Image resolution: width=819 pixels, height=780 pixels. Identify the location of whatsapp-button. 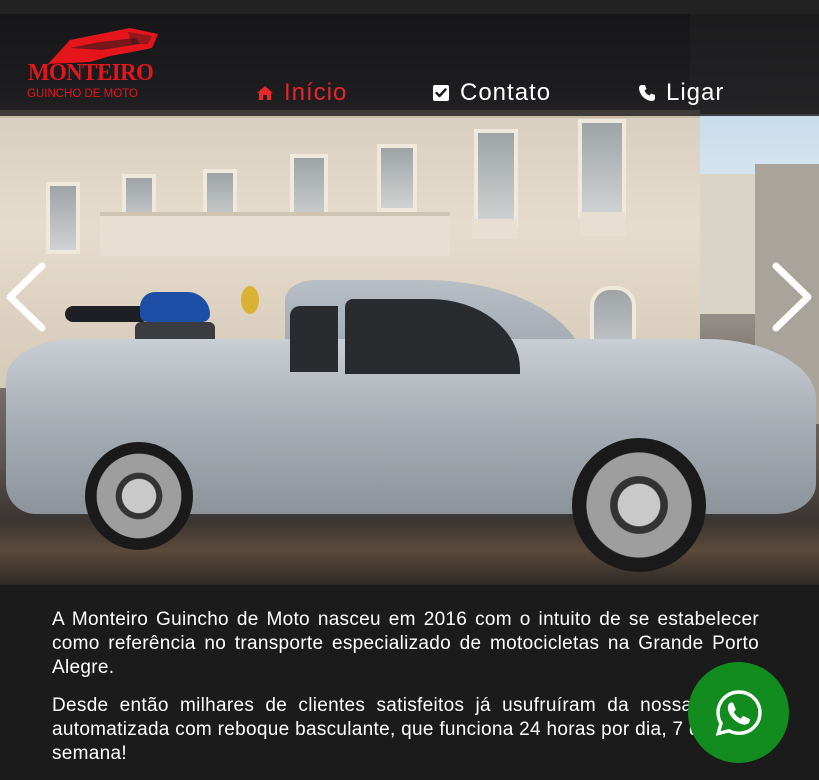
(738, 712).